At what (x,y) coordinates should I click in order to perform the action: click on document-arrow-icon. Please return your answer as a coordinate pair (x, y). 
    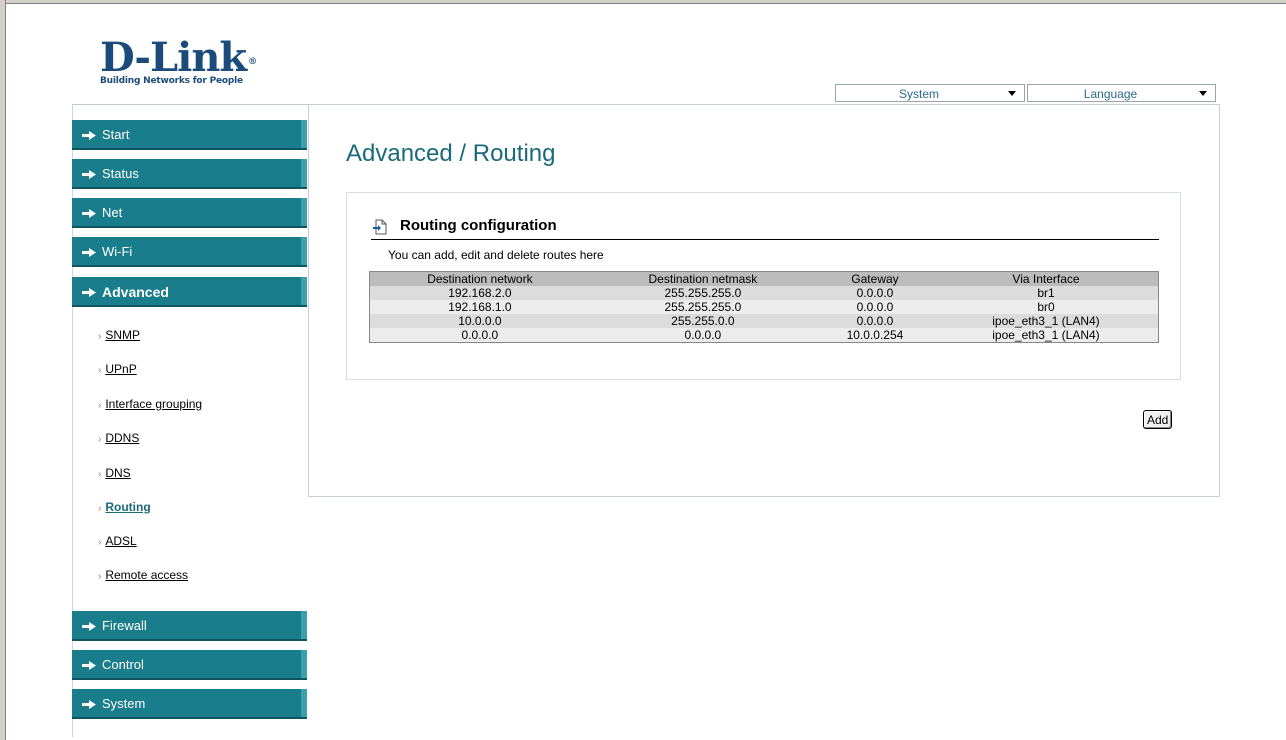
    Looking at the image, I should click on (380, 227).